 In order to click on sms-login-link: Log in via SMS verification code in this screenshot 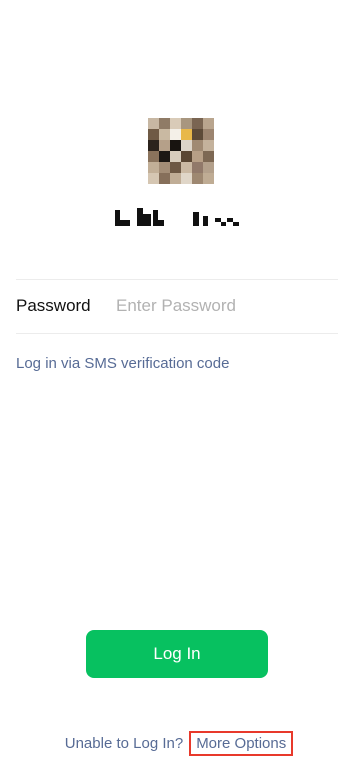, I will do `click(122, 363)`.